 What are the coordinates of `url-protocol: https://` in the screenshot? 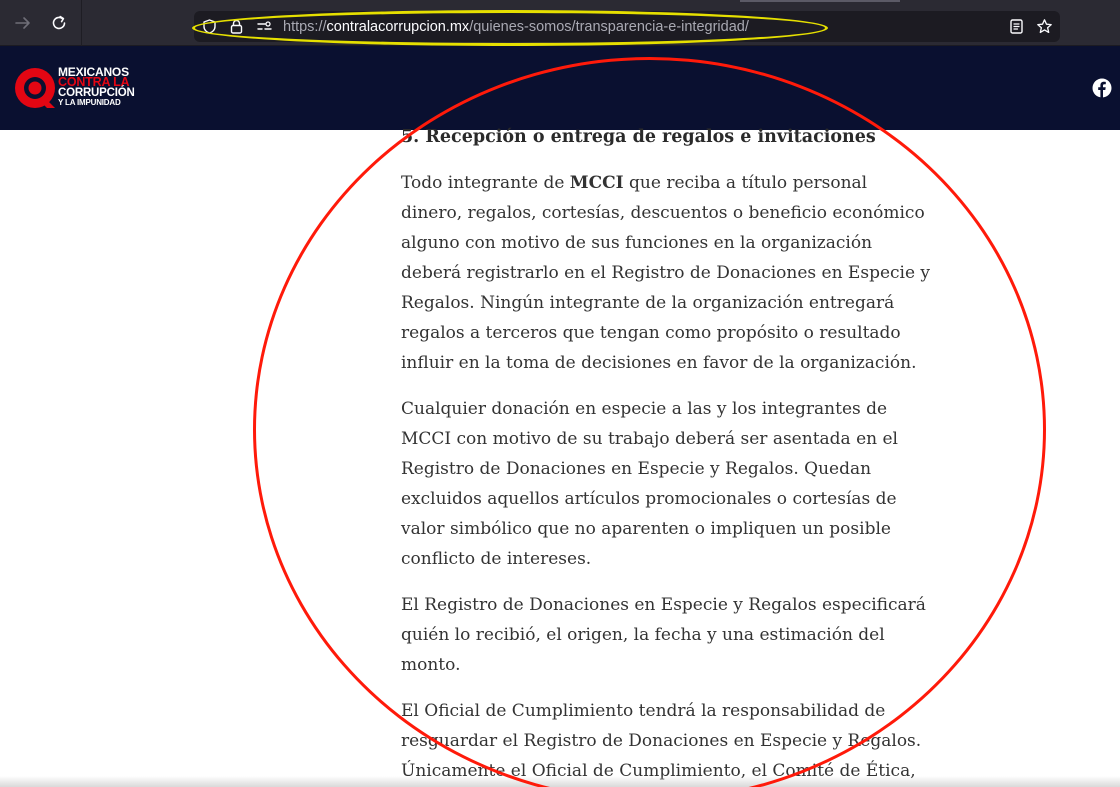 It's located at (305, 27).